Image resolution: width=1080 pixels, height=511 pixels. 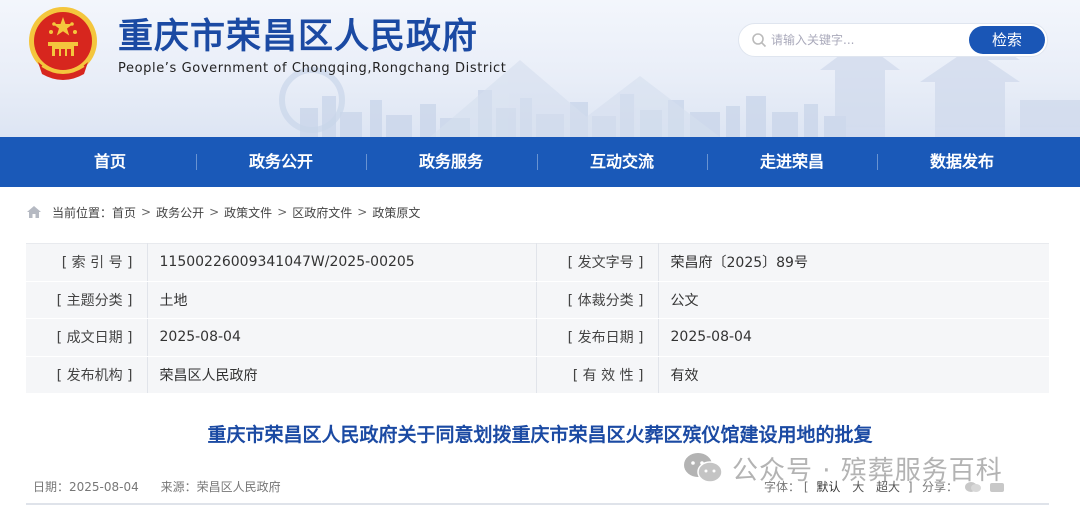 What do you see at coordinates (110, 162) in the screenshot?
I see `nav-item-home: 首页` at bounding box center [110, 162].